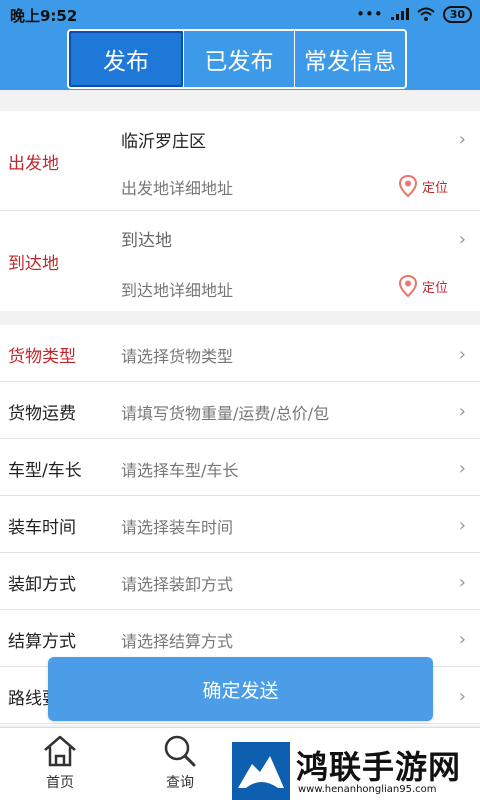 The image size is (480, 800). I want to click on form-placeholder: 请选择结算方式, so click(177, 641).